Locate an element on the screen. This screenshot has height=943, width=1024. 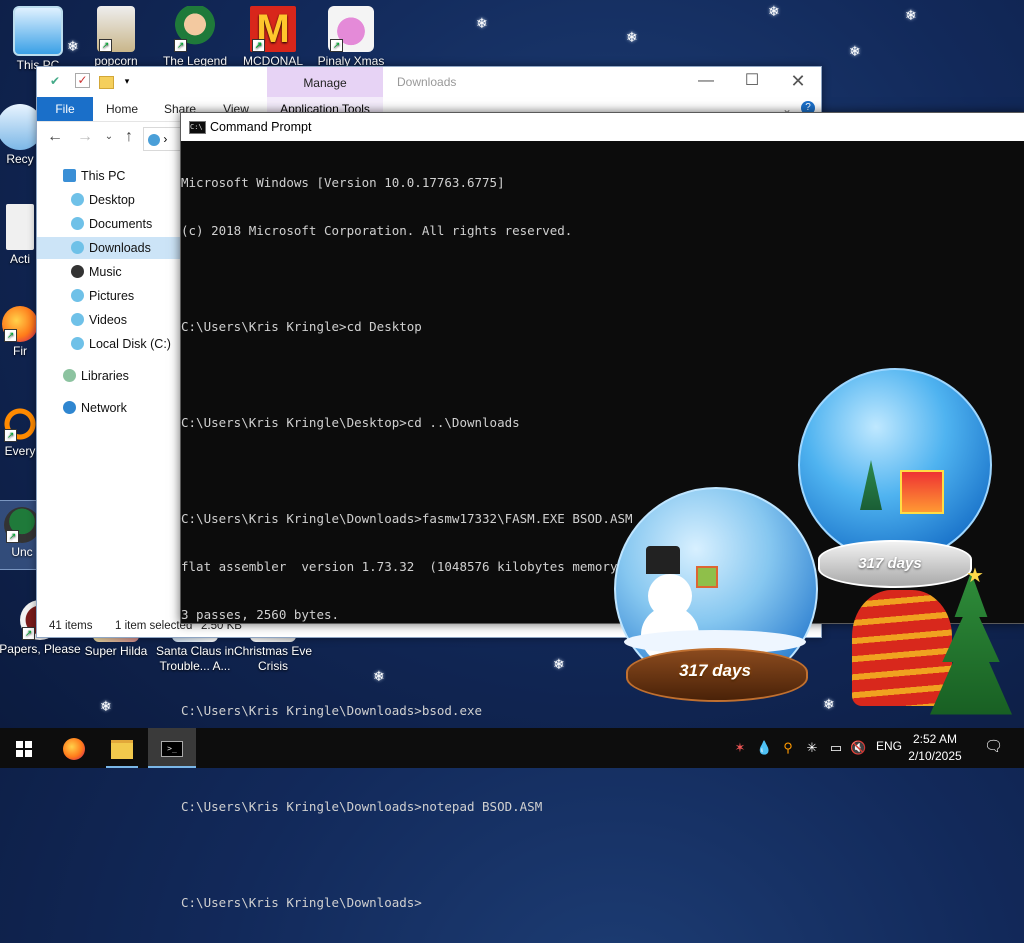
popcorn-icon: ↗ is located at coordinates (116, 29).